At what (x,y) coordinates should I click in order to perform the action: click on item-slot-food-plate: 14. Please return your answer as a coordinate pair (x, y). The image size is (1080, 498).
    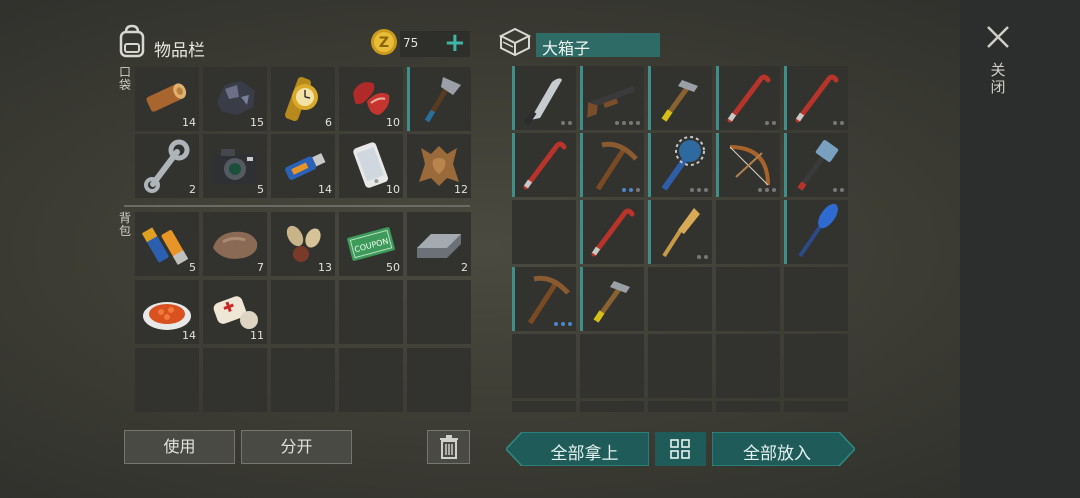
    Looking at the image, I should click on (167, 312).